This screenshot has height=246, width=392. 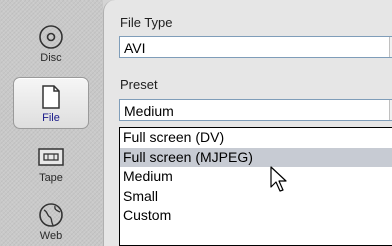 I want to click on sidebar-item-file: File, so click(x=51, y=103).